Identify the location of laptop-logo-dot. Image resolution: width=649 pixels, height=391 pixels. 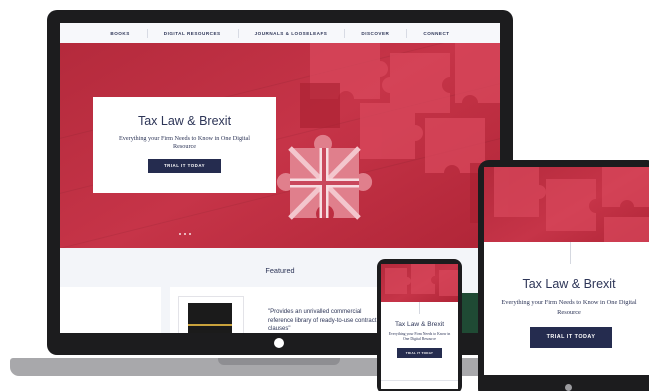
(279, 343).